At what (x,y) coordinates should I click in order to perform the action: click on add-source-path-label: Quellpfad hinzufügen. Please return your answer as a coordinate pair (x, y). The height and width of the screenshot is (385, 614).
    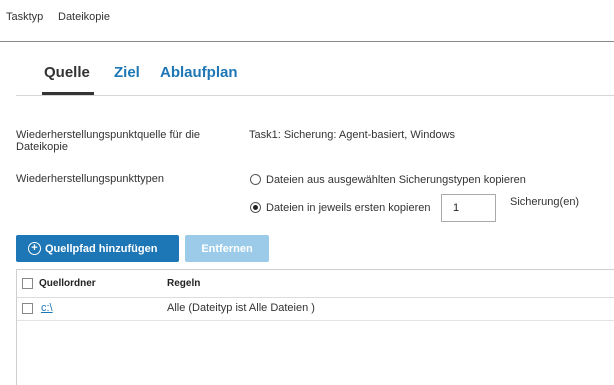
    Looking at the image, I should click on (101, 248).